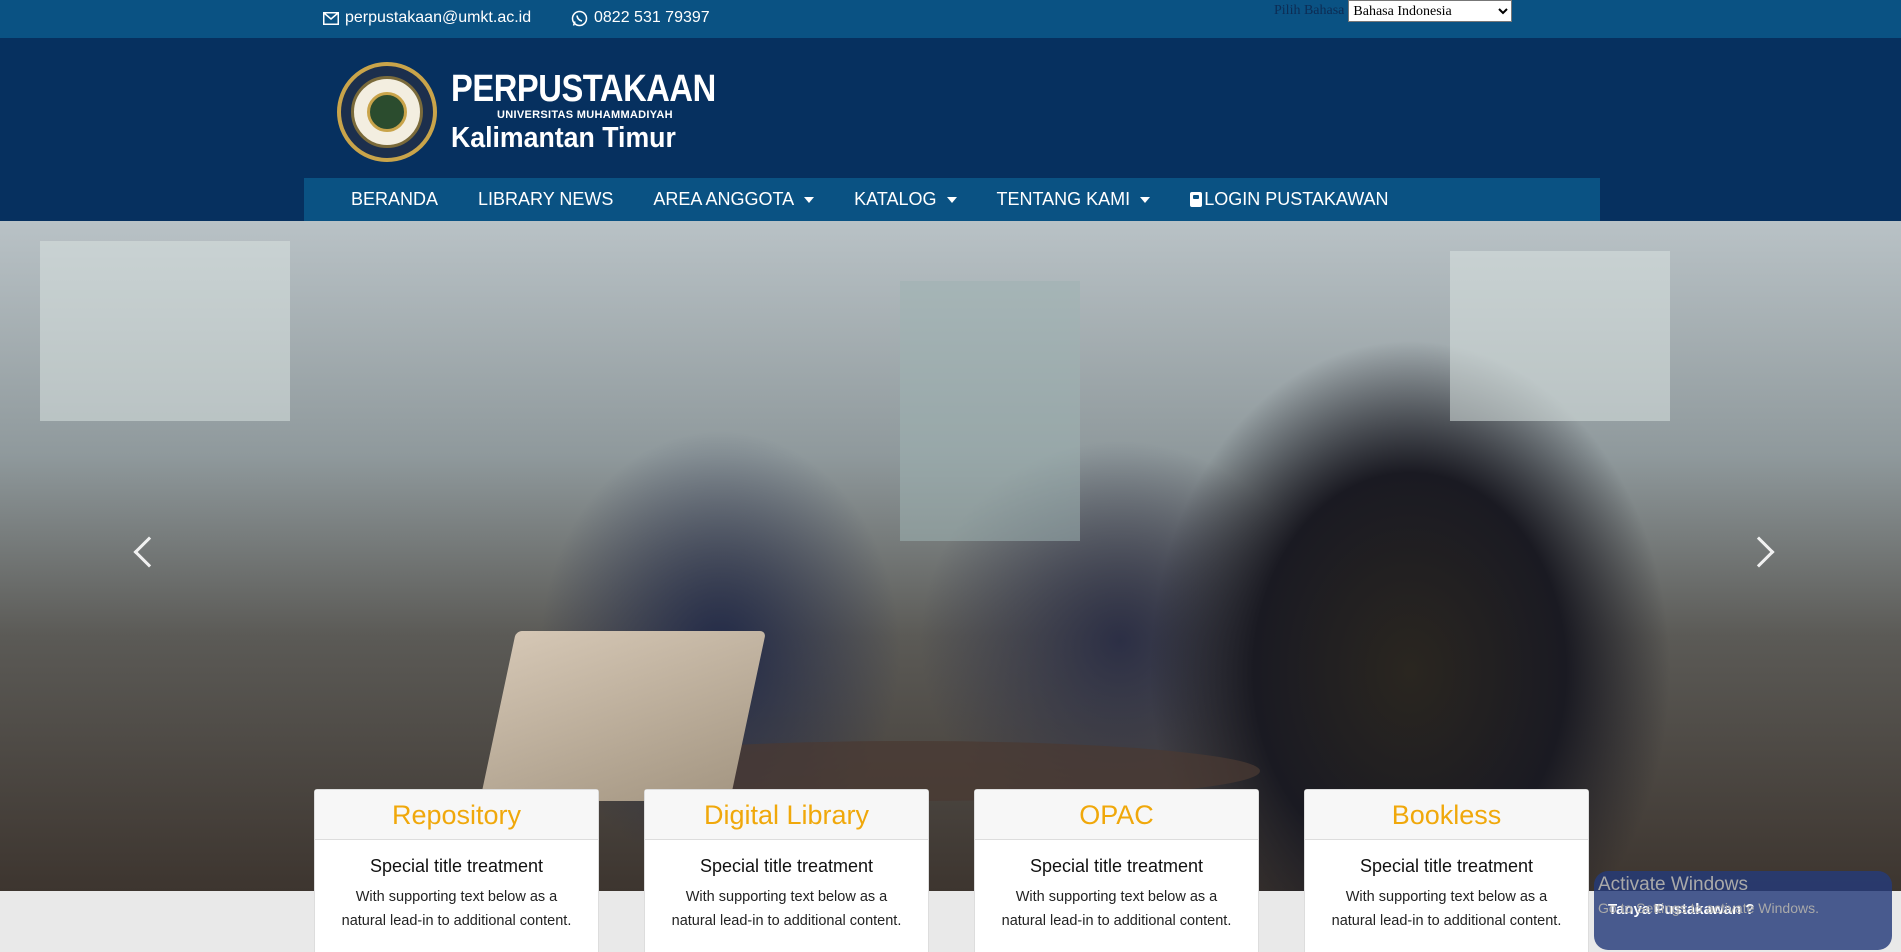 The height and width of the screenshot is (952, 1901). What do you see at coordinates (724, 199) in the screenshot?
I see `nav-label: AREA ANGGOTA` at bounding box center [724, 199].